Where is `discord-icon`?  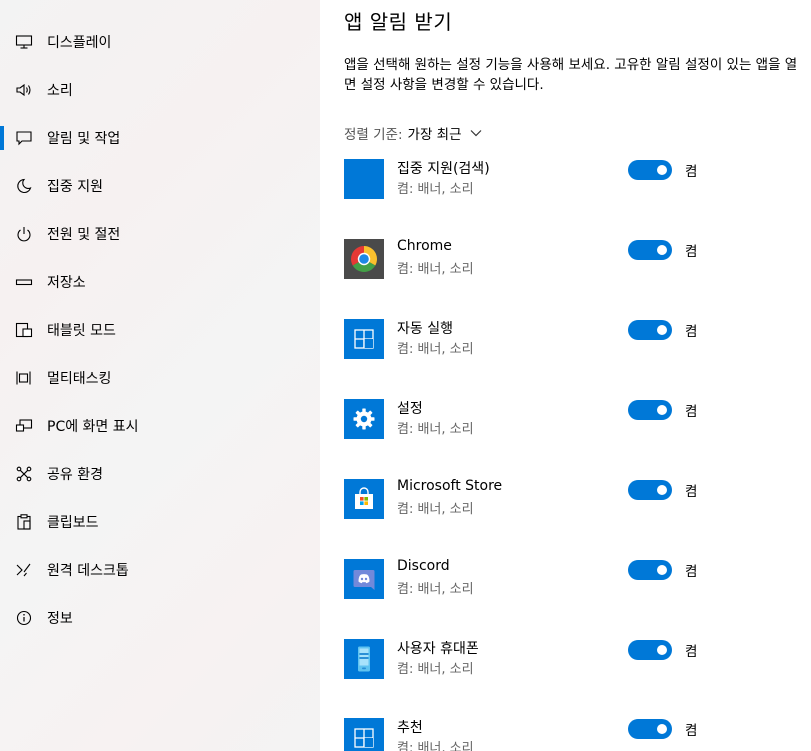 discord-icon is located at coordinates (364, 579).